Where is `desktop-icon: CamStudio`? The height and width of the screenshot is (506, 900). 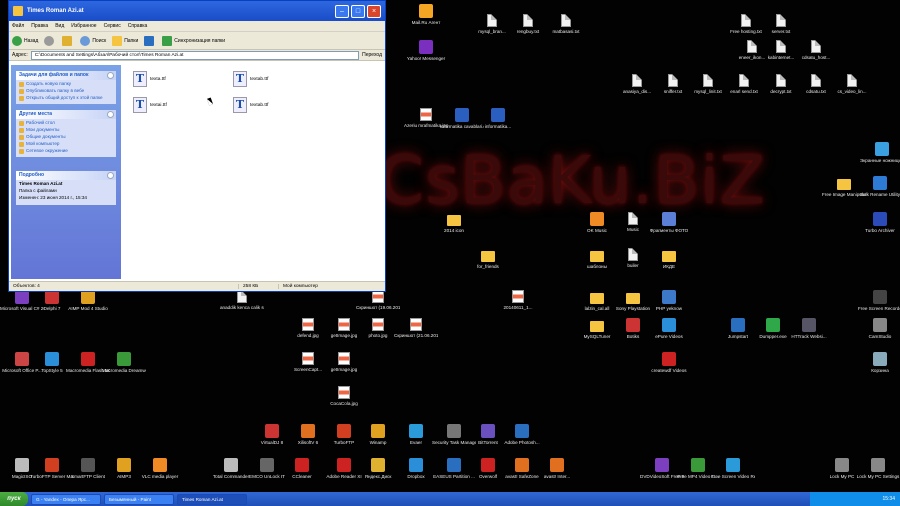 desktop-icon: CamStudio is located at coordinates (879, 328).